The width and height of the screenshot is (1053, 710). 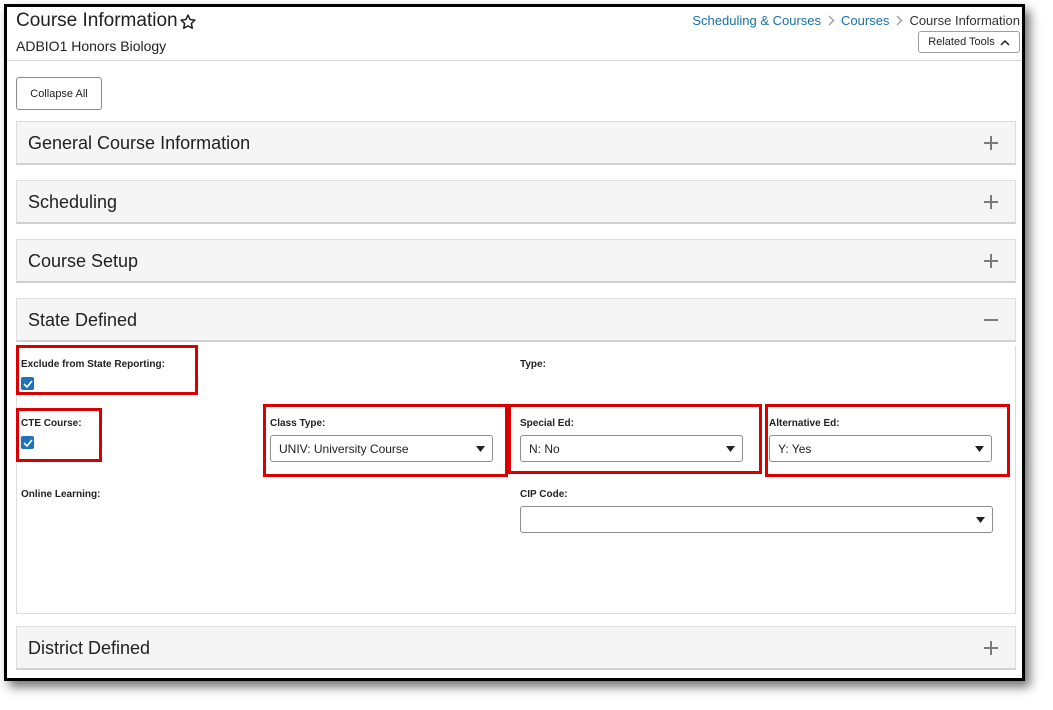 I want to click on breadcrumb-current: Course Information, so click(x=964, y=20).